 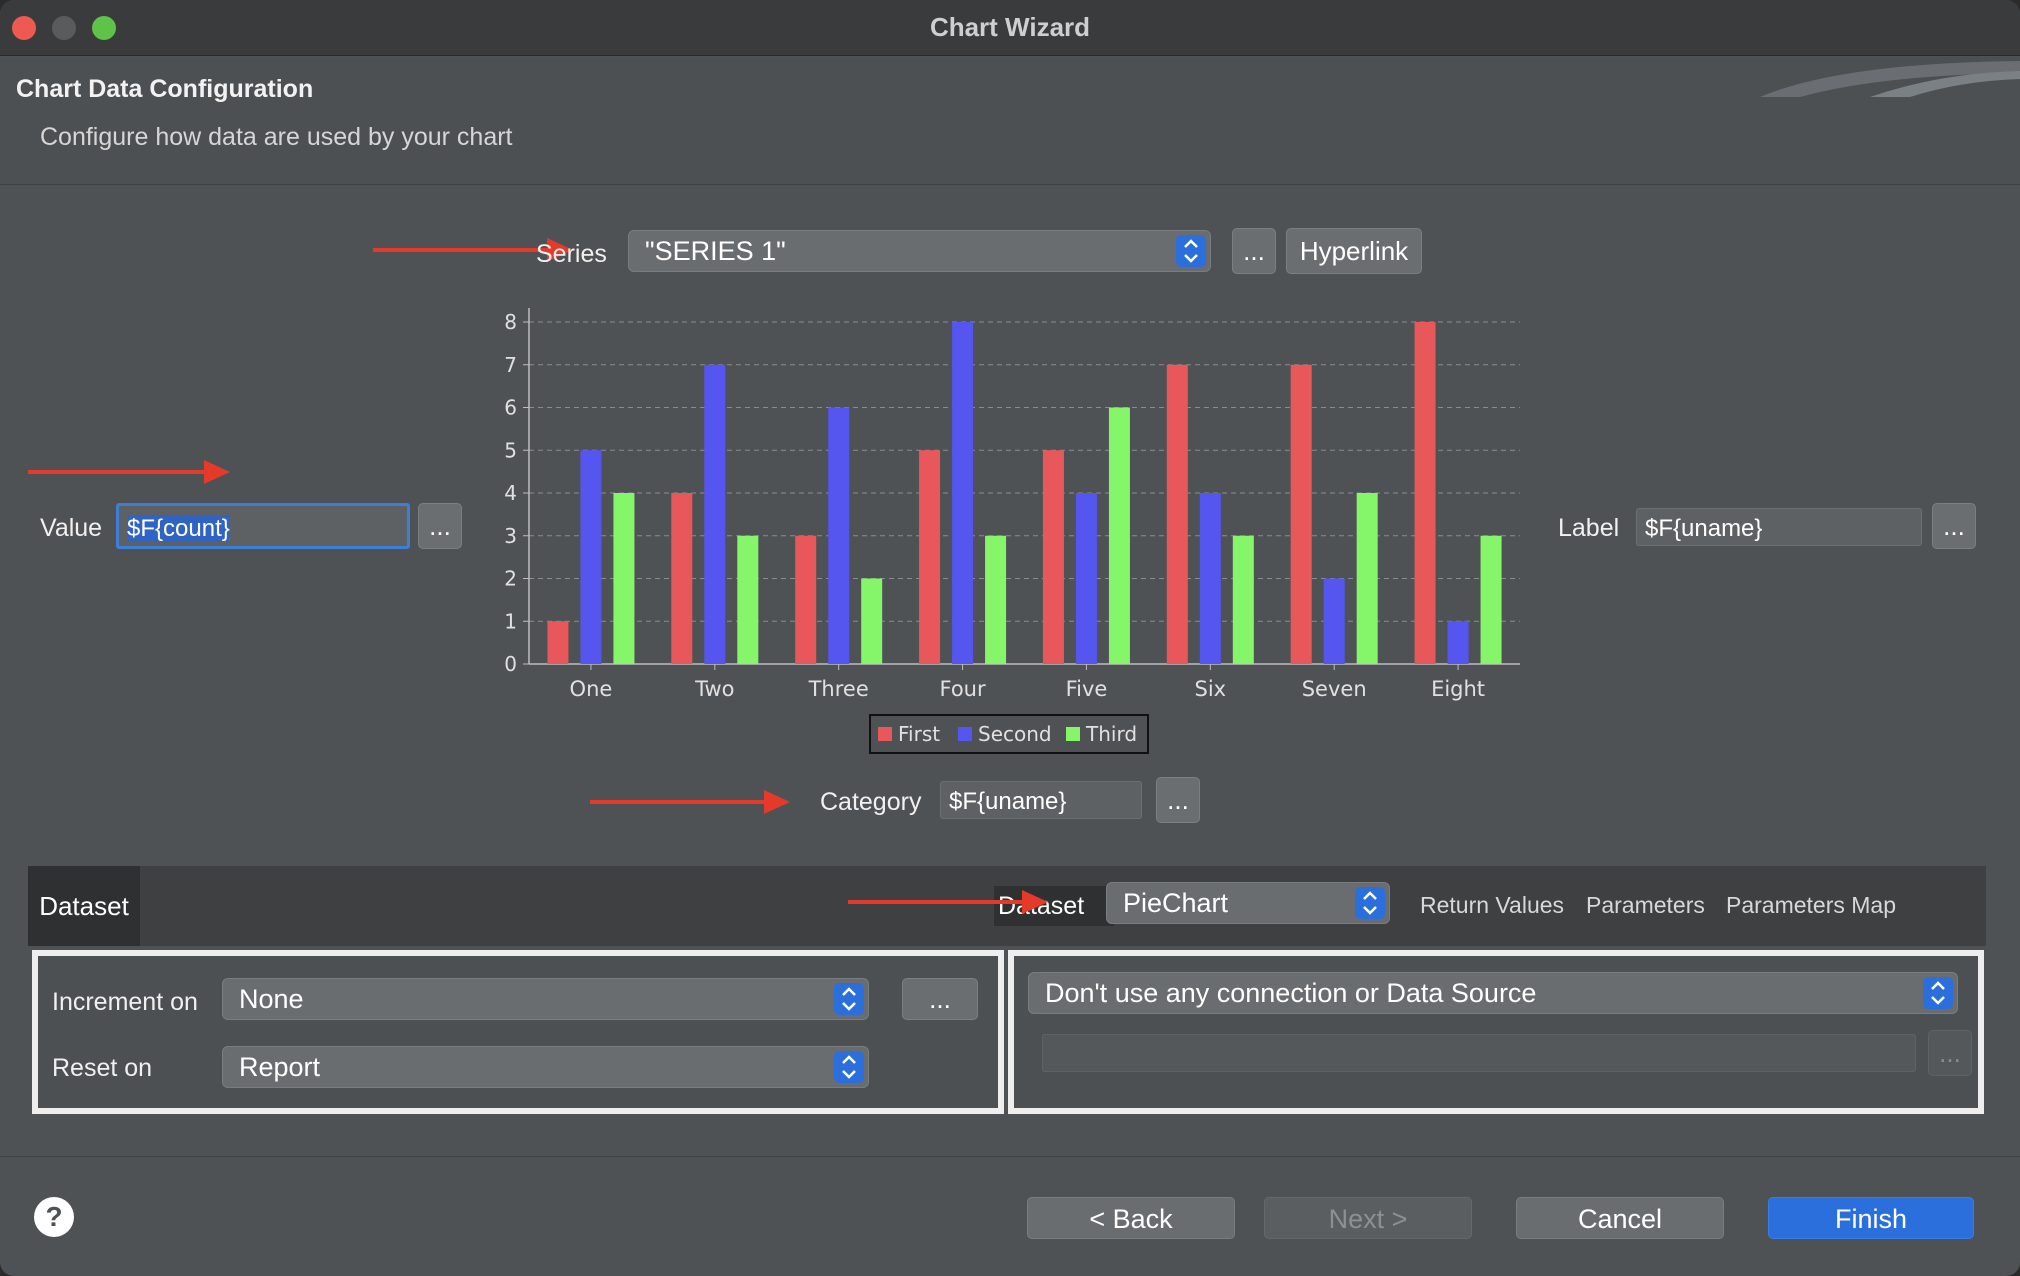 What do you see at coordinates (1073, 734) in the screenshot?
I see `legend-swatch-third` at bounding box center [1073, 734].